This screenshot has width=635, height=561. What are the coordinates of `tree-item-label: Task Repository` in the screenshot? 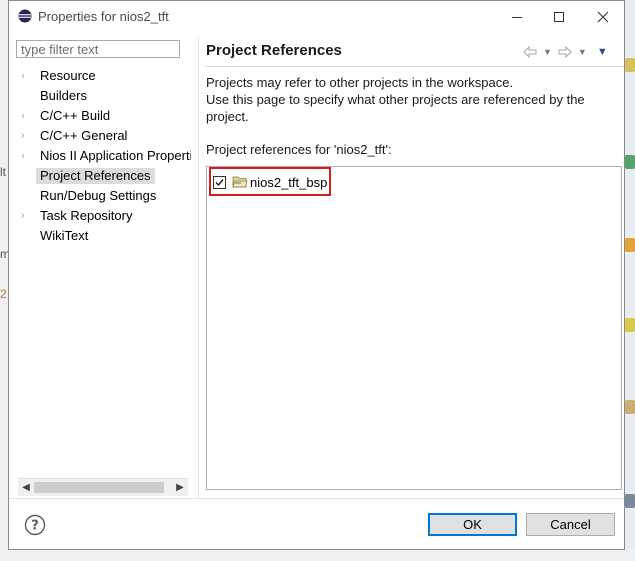 It's located at (86, 215).